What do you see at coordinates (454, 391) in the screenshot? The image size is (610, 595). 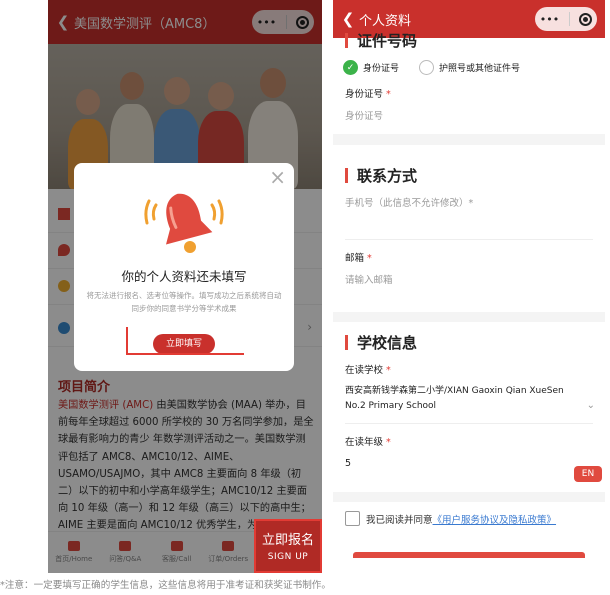 I see `school-value: 西安高新钱学森第二小学/XIAN Gaoxin Qian XueSen` at bounding box center [454, 391].